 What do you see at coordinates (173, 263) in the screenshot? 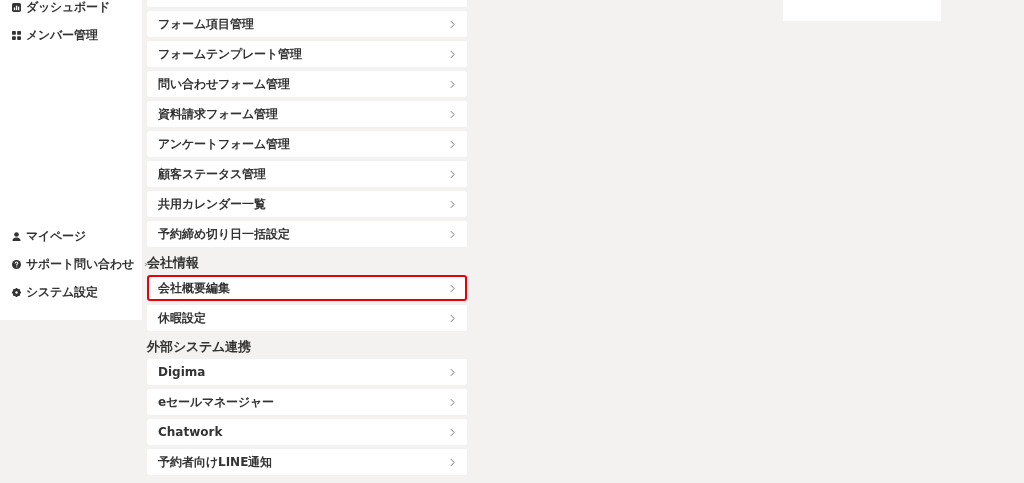
I see `section-heading: 会社情報` at bounding box center [173, 263].